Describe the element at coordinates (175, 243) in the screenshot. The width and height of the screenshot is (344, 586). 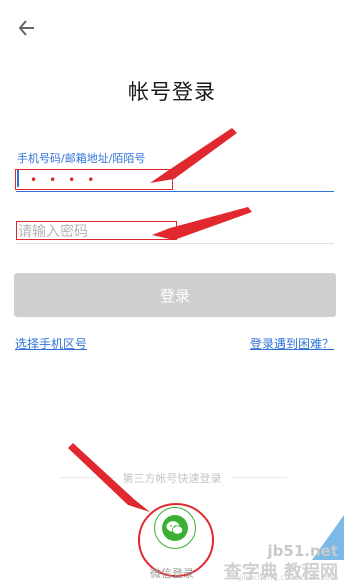
I see `password-underline` at that location.